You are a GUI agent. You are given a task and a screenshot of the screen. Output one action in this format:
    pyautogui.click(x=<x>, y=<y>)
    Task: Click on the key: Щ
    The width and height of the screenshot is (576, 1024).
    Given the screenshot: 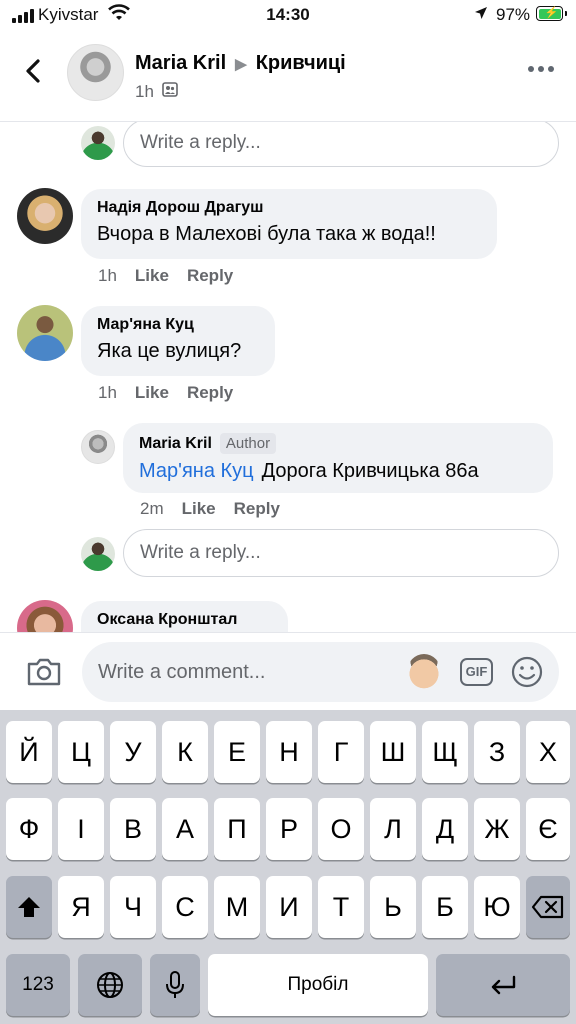 What is the action you would take?
    pyautogui.click(x=445, y=752)
    